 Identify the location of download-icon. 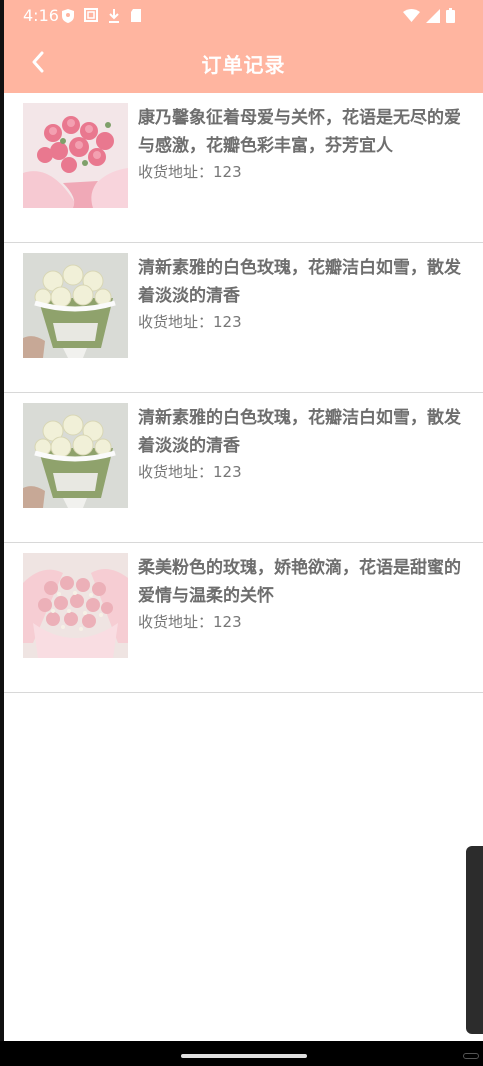
(114, 16).